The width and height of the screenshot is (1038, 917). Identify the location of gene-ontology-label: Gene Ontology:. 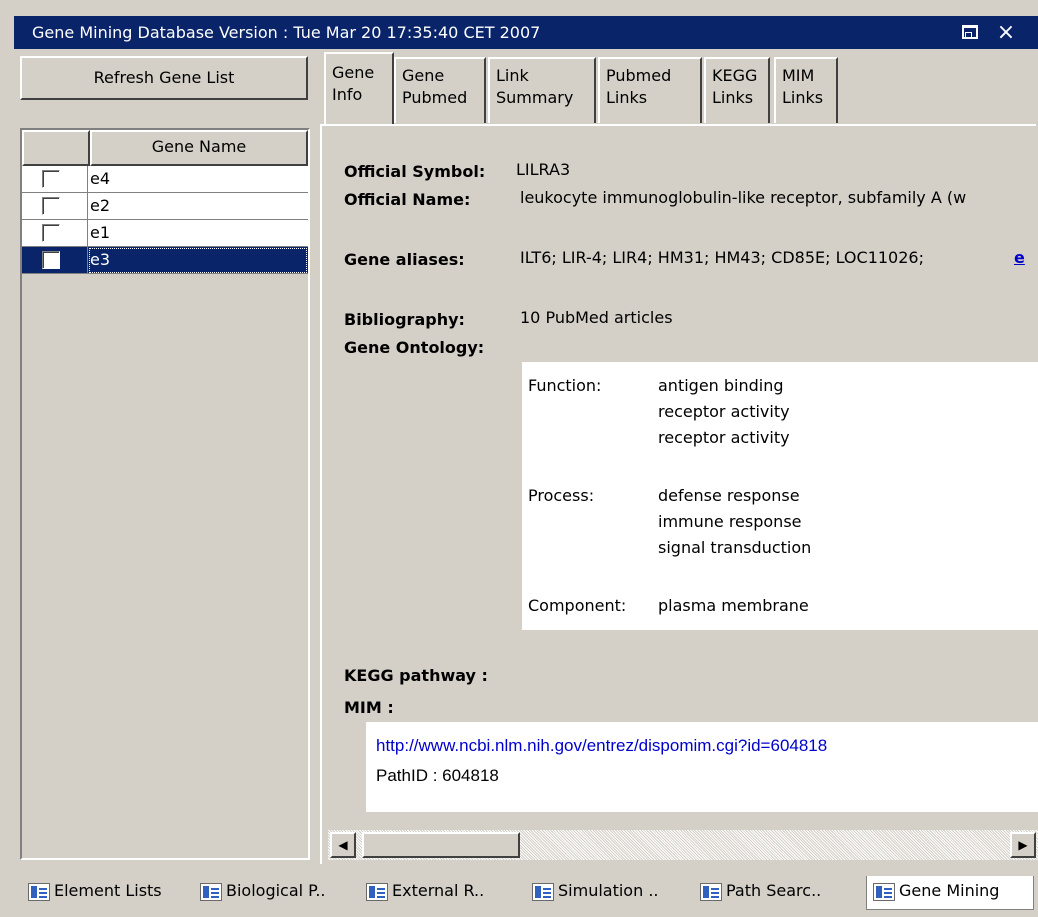
(414, 347).